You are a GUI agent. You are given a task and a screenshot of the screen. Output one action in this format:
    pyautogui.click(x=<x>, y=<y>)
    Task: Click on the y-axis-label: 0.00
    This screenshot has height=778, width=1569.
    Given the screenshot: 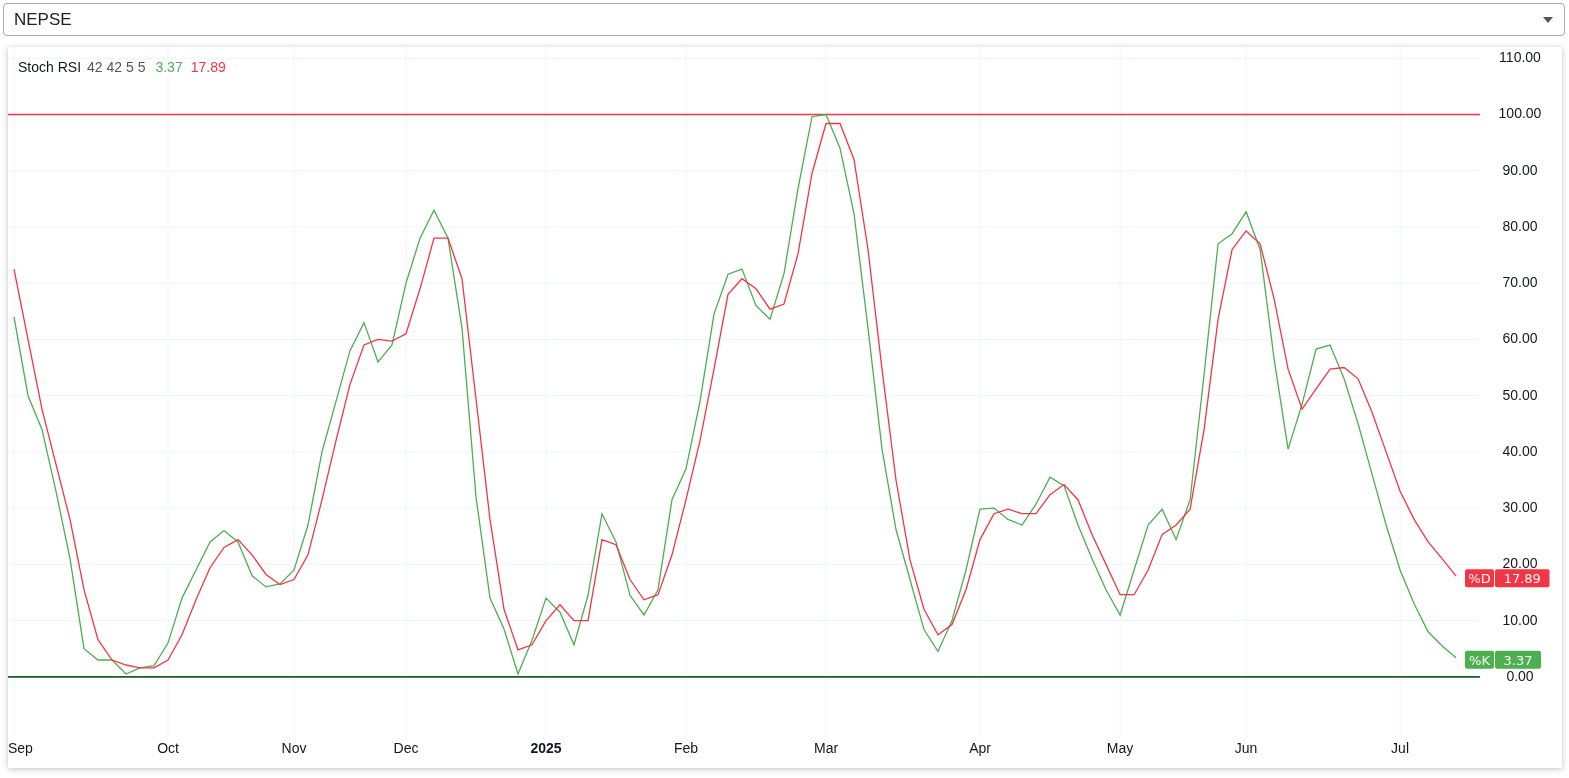 What is the action you would take?
    pyautogui.click(x=1520, y=675)
    